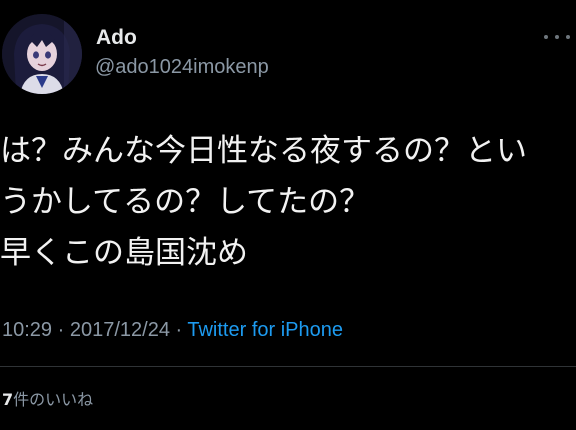  I want to click on author-handle: @ado1024imokenp, so click(182, 67).